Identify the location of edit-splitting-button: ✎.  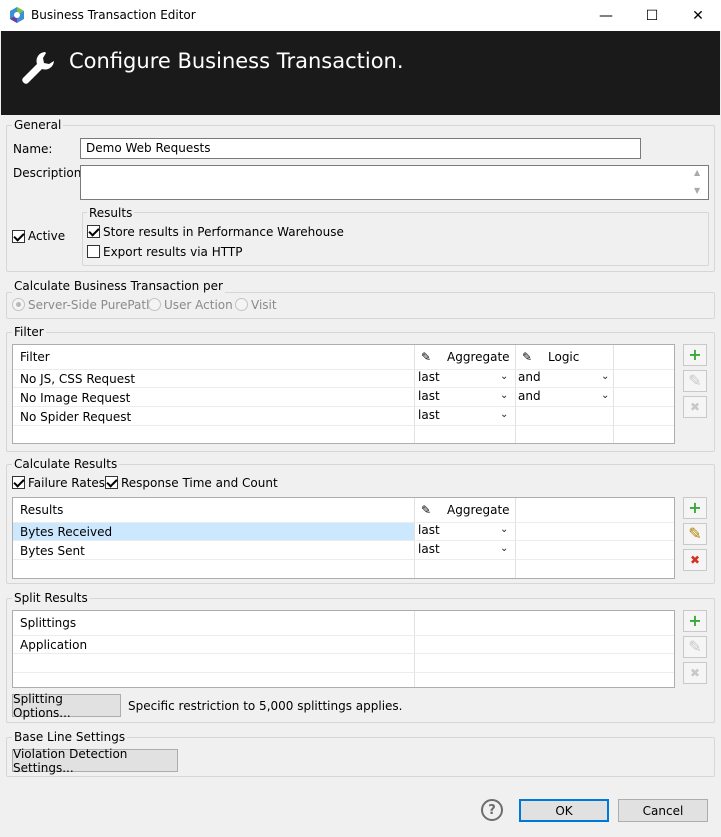
(695, 647).